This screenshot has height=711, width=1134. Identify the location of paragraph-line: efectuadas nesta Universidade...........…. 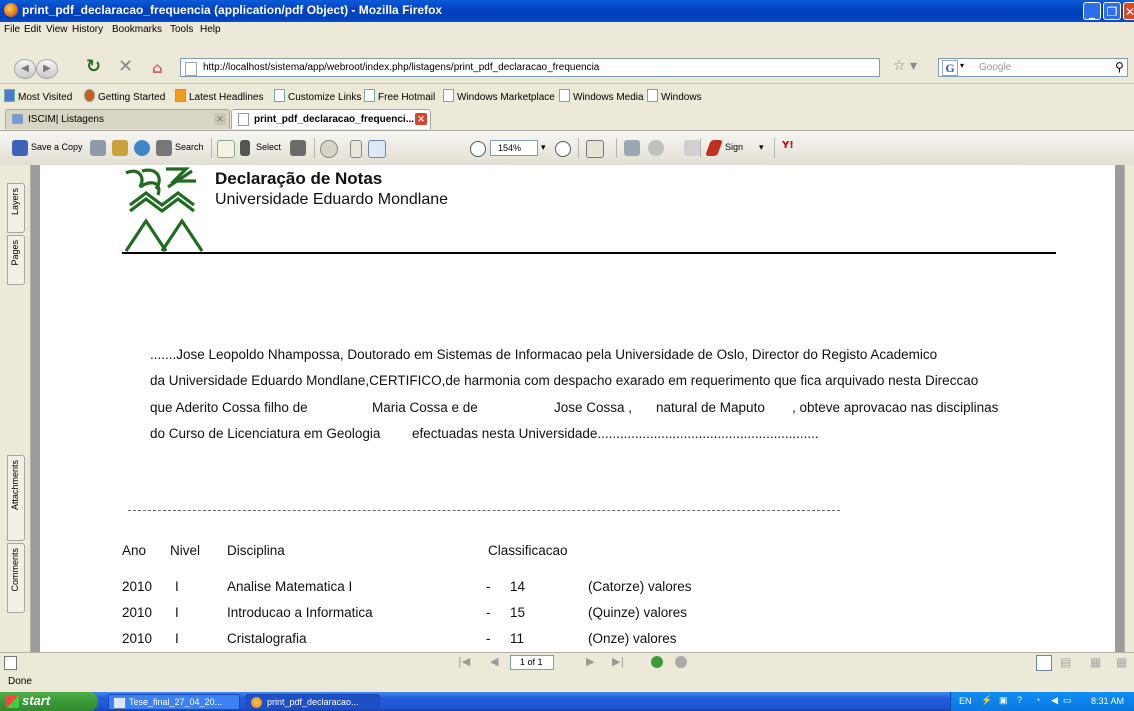
(615, 433).